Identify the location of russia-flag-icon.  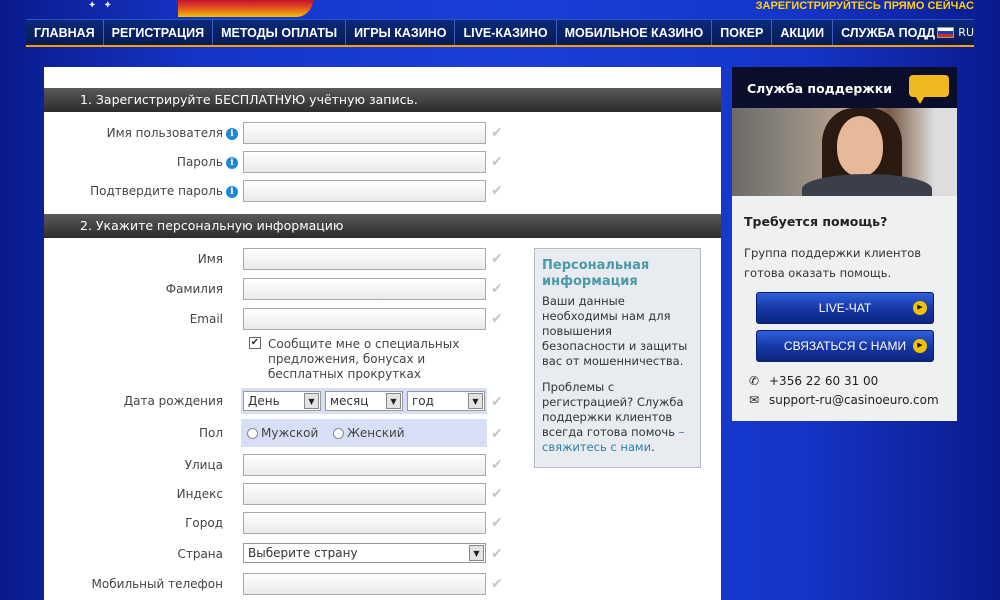
(946, 32).